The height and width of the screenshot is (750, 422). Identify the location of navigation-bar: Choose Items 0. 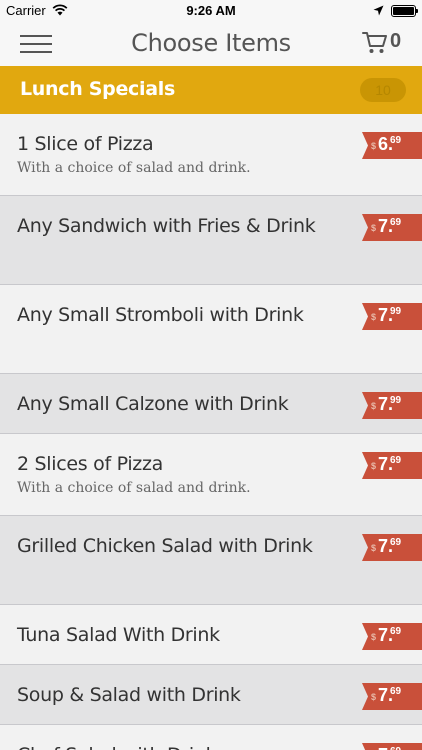
(211, 44).